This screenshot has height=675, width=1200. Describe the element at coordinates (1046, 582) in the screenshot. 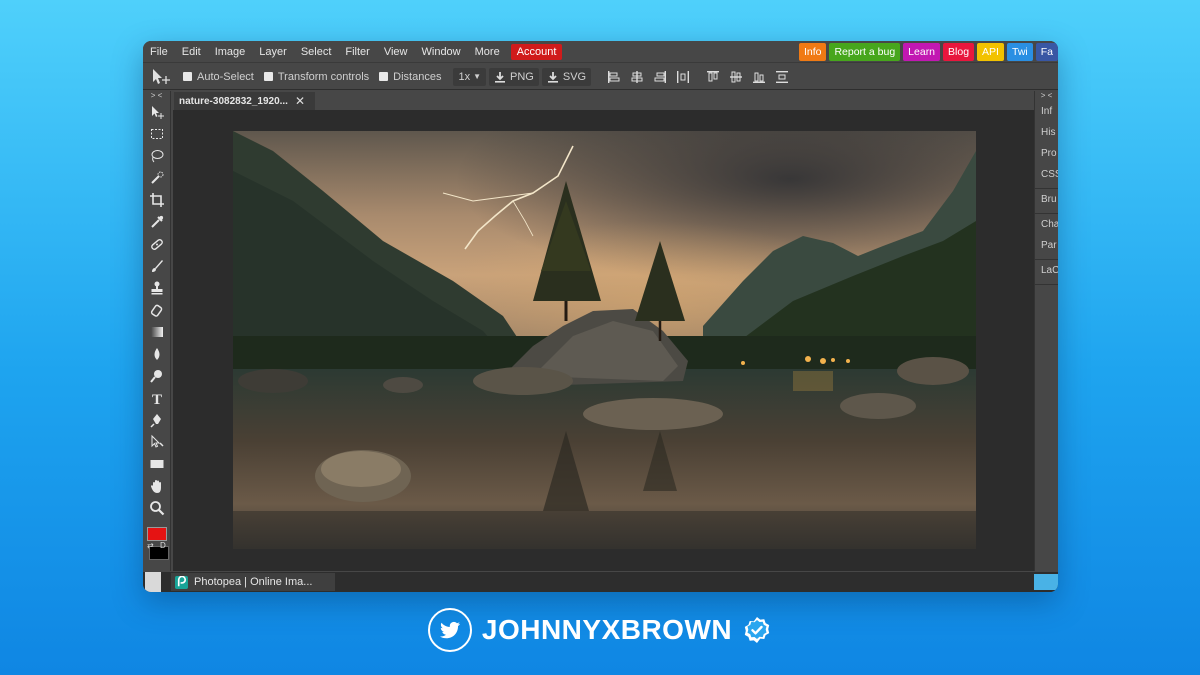

I see `show-desktop-button` at that location.